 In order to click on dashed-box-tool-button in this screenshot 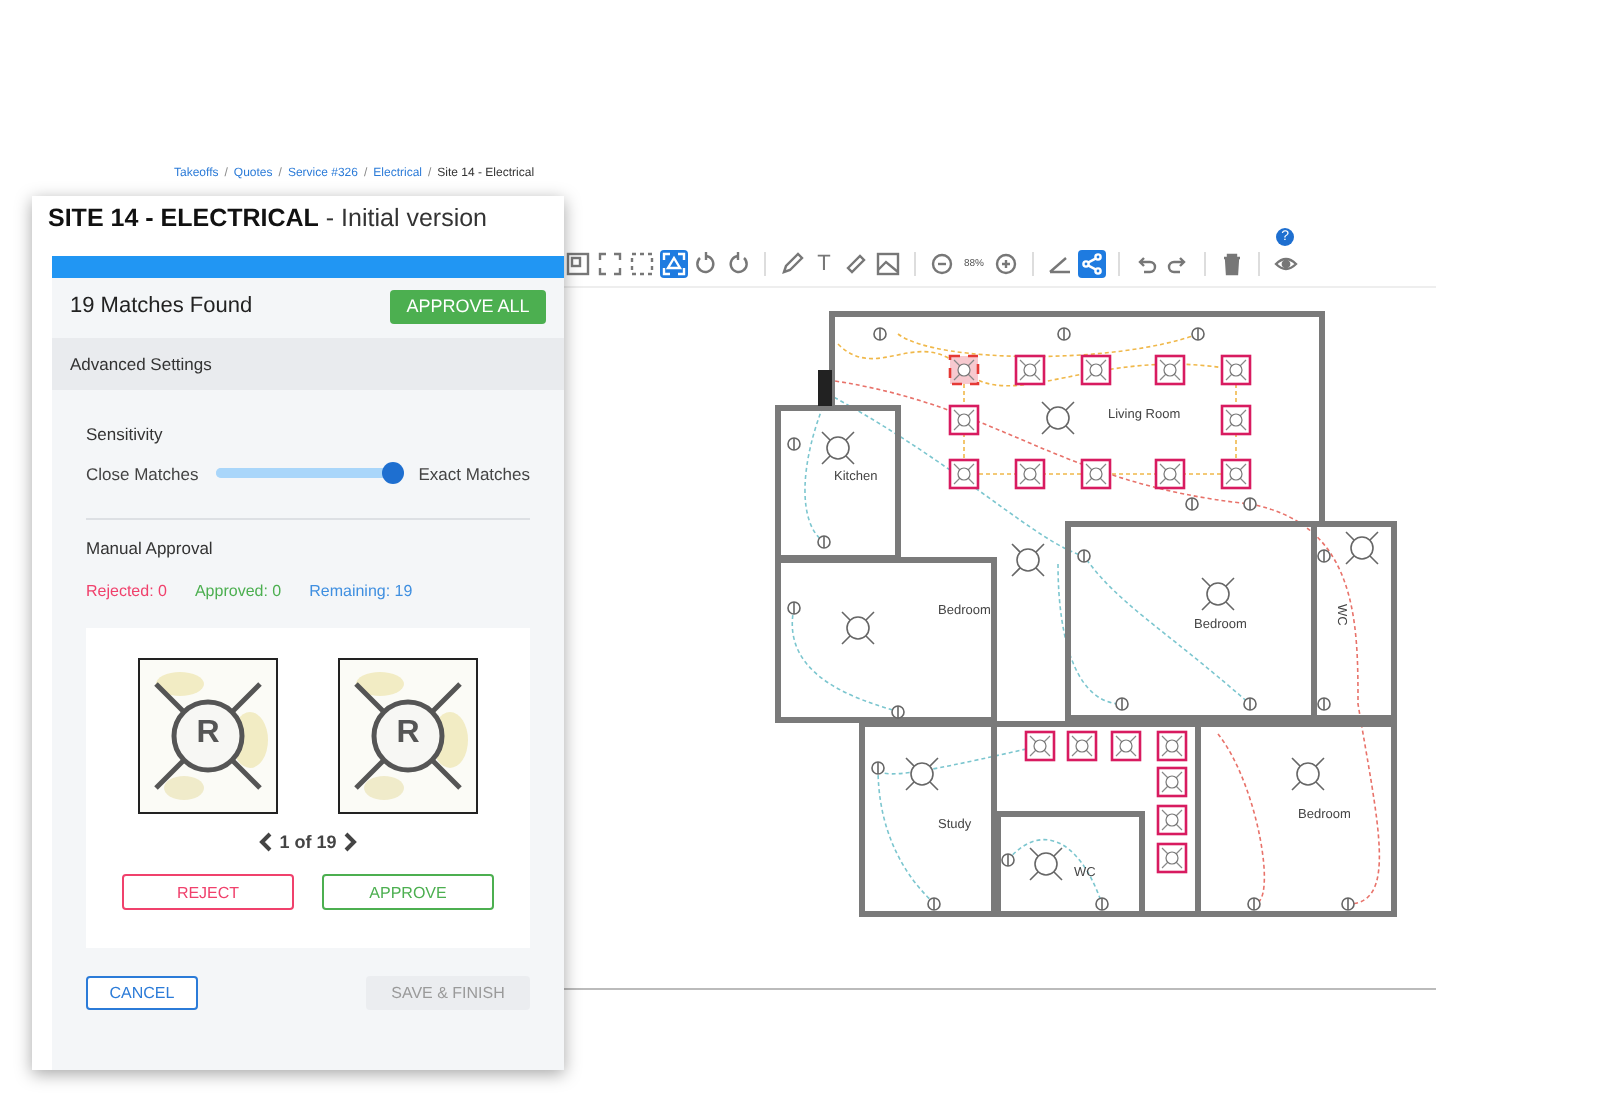, I will do `click(642, 264)`.